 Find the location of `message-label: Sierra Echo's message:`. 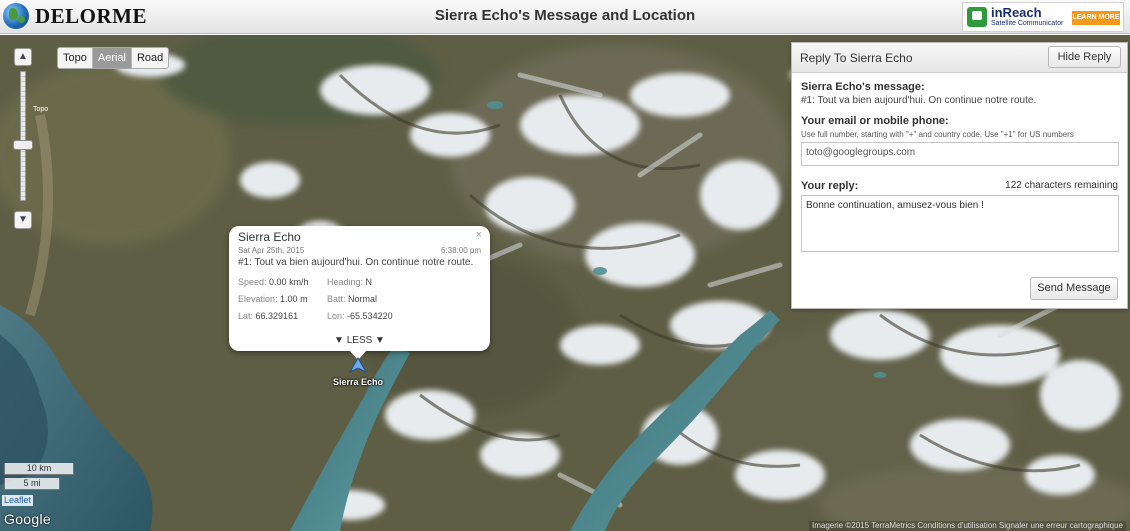

message-label: Sierra Echo's message: is located at coordinates (863, 87).